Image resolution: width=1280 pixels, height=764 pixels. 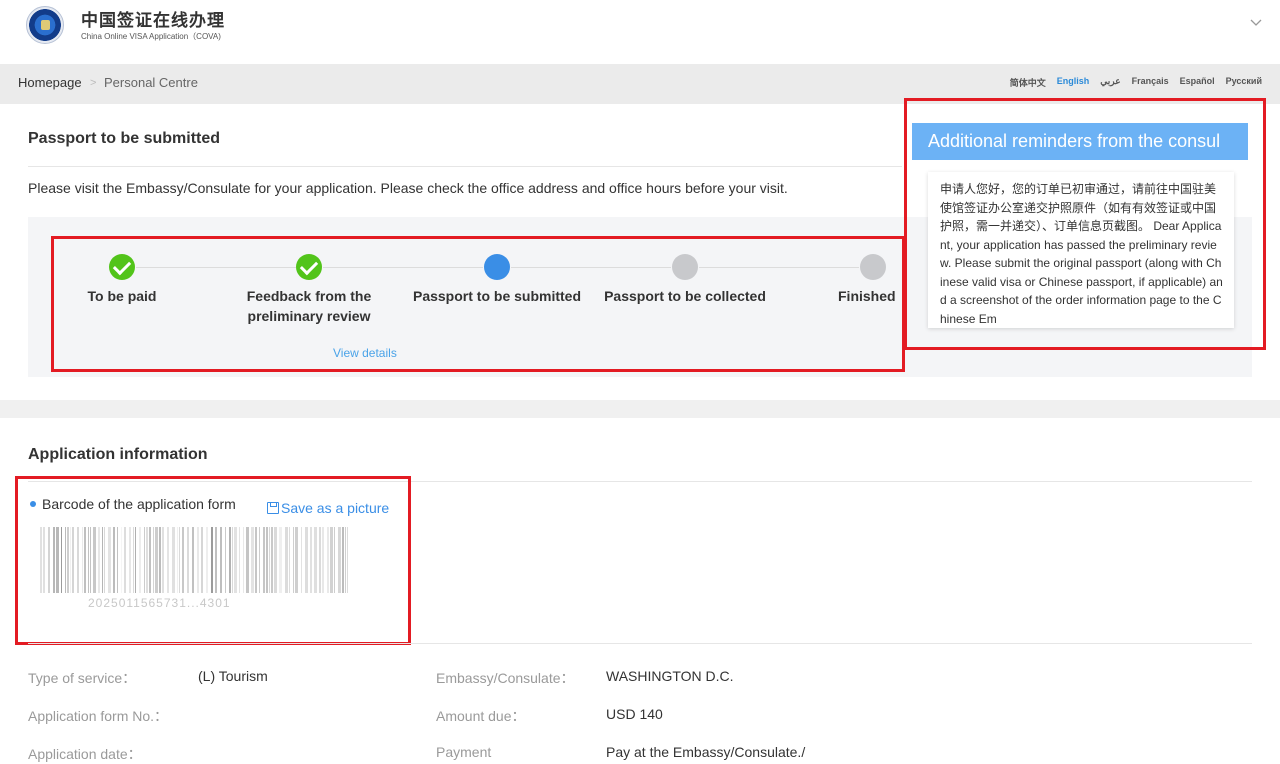 What do you see at coordinates (670, 676) in the screenshot?
I see `embassy-value: WASHINGTON D.C.` at bounding box center [670, 676].